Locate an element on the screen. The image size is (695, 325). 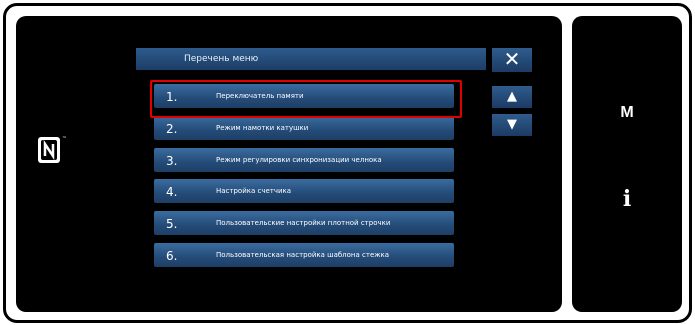
close-button: ✕ is located at coordinates (512, 60).